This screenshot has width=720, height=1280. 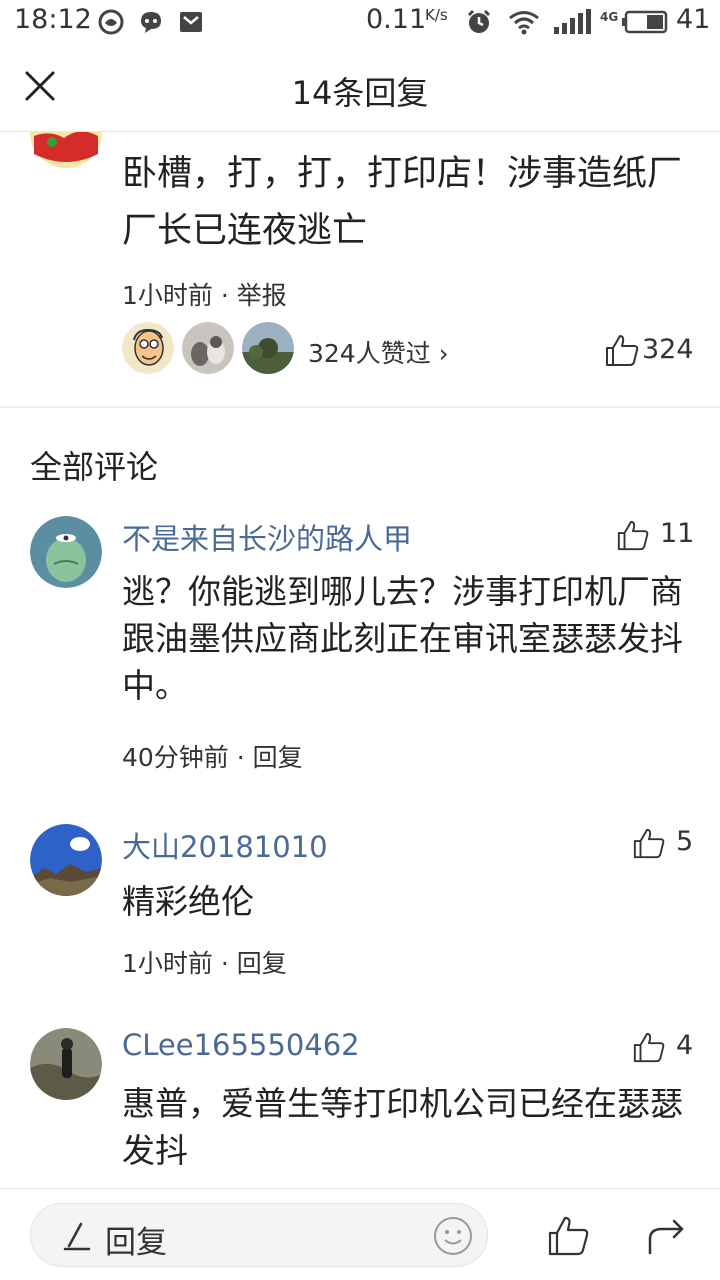 I want to click on status-bar: 18:12 0.11 K/s 4G 41, so click(x=360, y=22).